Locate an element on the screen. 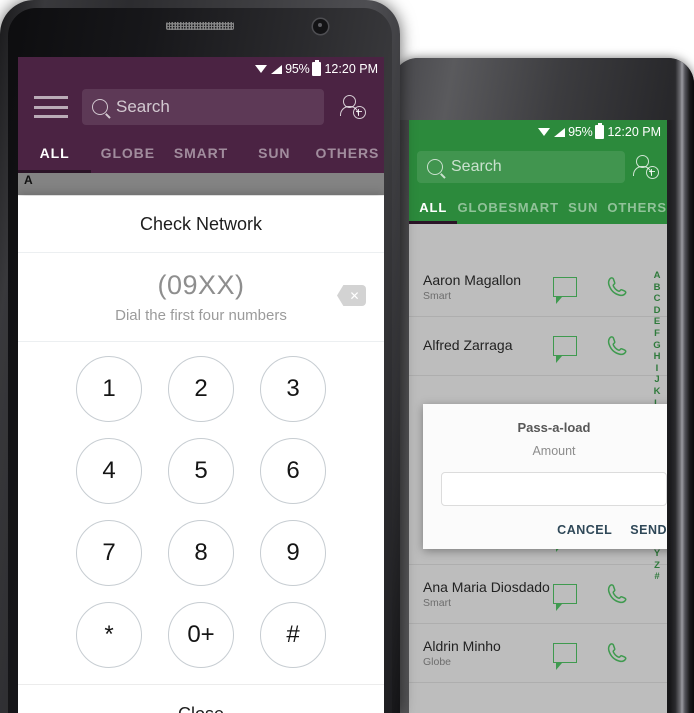 The width and height of the screenshot is (694, 713). alphabet-index-letter: J is located at coordinates (656, 380).